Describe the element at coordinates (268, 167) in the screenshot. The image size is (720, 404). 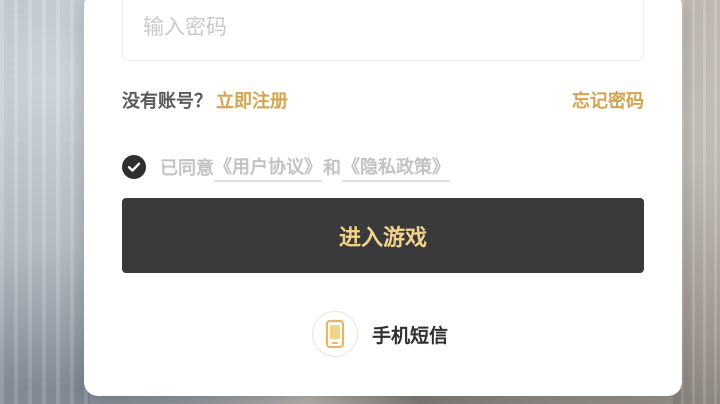
I see `user-agreement-link: 《用户协议》` at that location.